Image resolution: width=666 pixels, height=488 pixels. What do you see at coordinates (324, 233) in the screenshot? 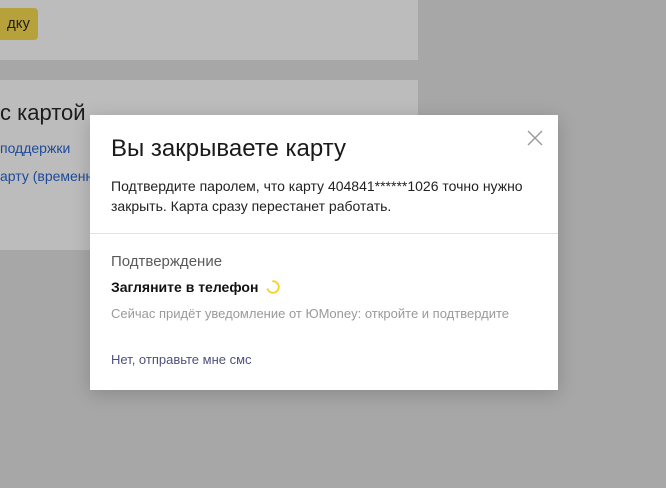
I see `dialog-divider` at bounding box center [324, 233].